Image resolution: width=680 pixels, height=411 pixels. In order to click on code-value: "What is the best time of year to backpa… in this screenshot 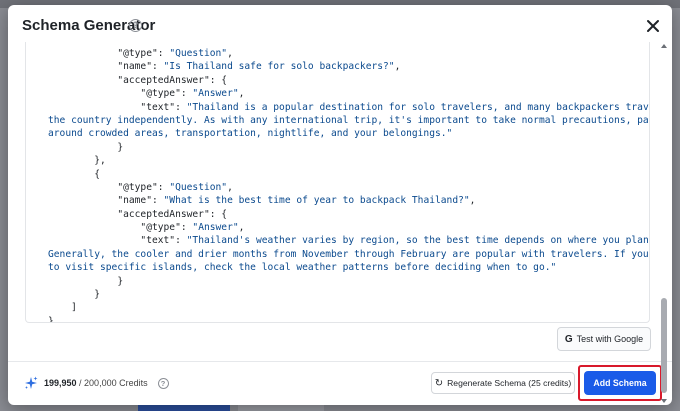, I will do `click(316, 201)`.